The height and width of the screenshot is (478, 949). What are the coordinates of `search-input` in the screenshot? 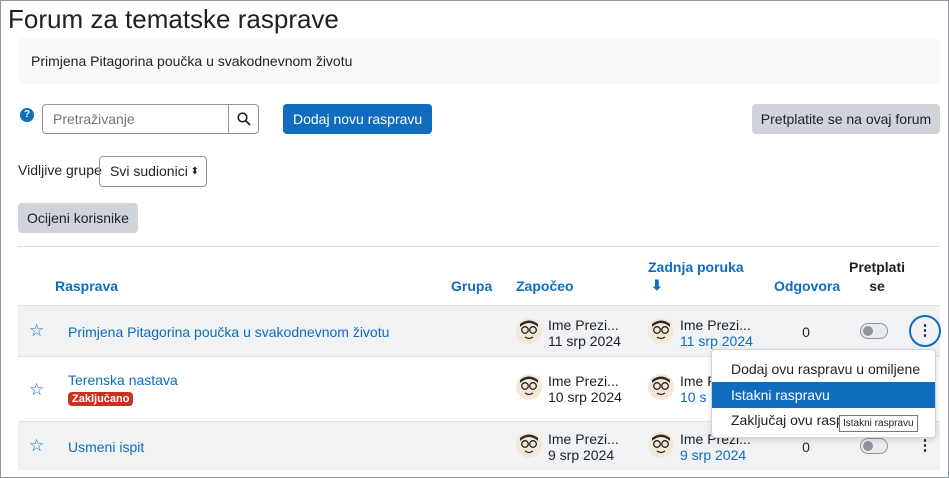 It's located at (135, 119).